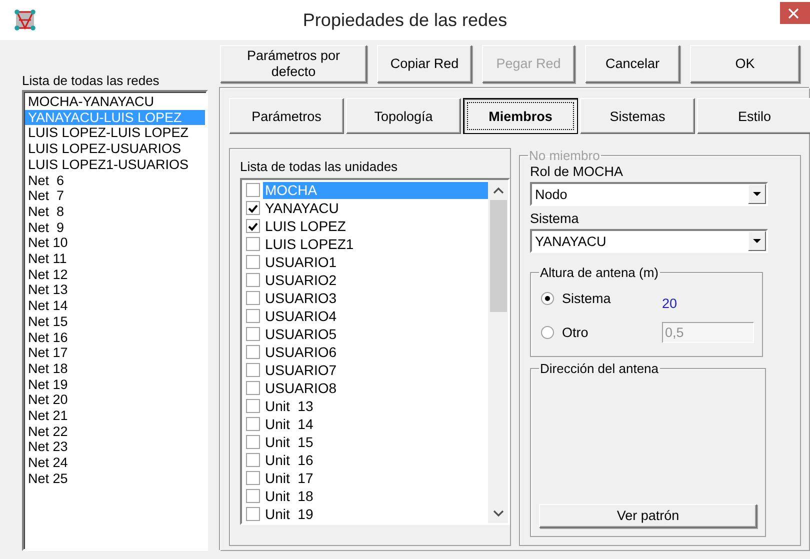  What do you see at coordinates (289, 442) in the screenshot?
I see `unit-name: Unit 15` at bounding box center [289, 442].